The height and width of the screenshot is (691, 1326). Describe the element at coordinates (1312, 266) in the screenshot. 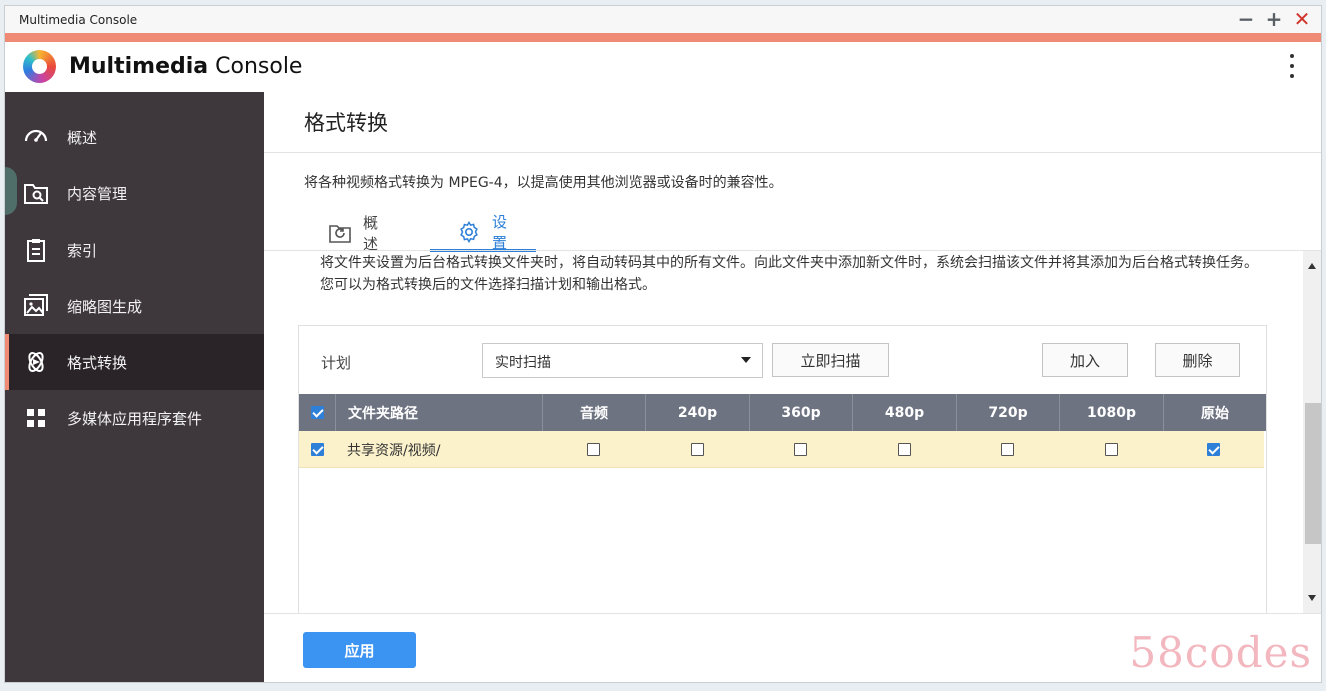

I see `scroll-up-icon` at that location.